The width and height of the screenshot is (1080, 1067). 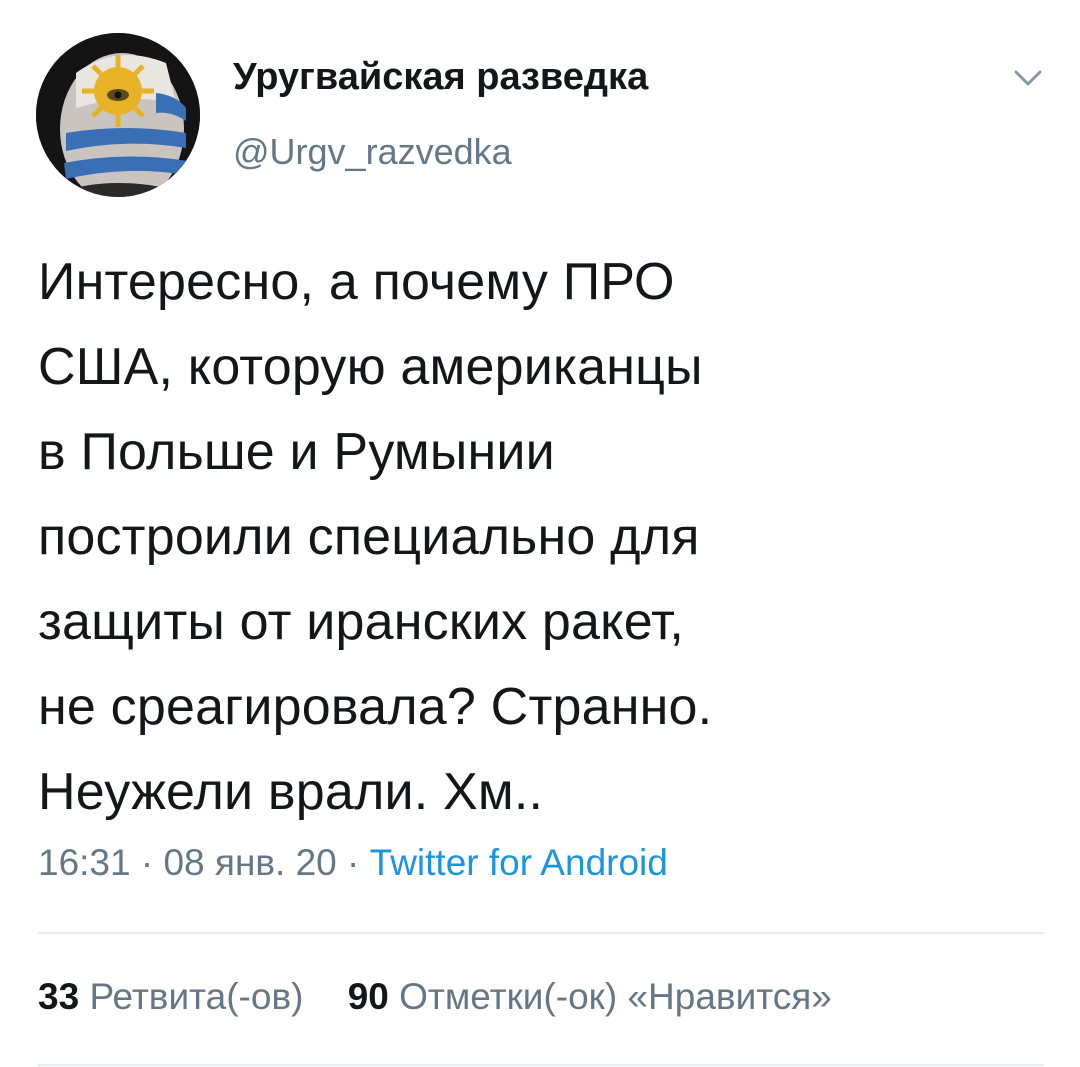 I want to click on likes-stat: 90 Отметки(-ок) «Нравится», so click(x=590, y=996).